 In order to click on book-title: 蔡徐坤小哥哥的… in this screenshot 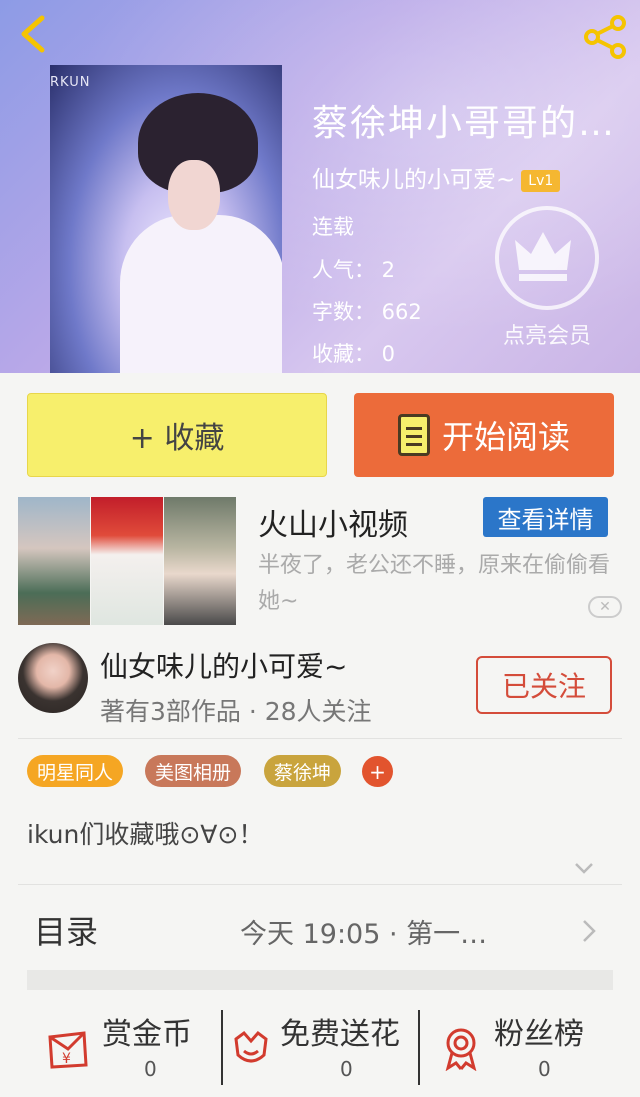, I will do `click(464, 123)`.